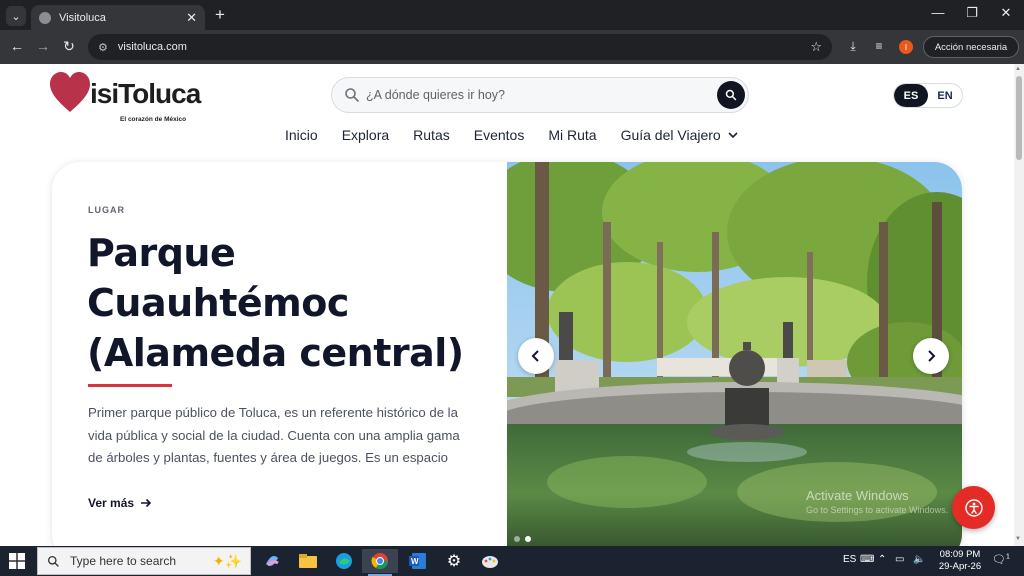  I want to click on profile-avatar: I, so click(906, 47).